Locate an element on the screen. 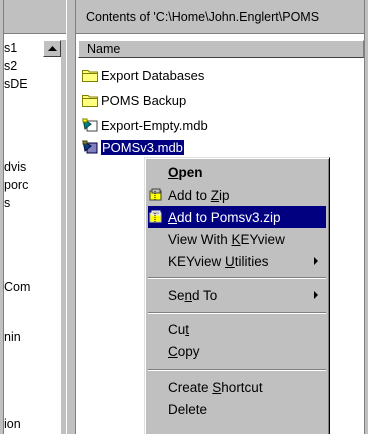  folder-tree-pane: s1 s2 sDE dvis porc s Com nin ion is located at coordinates (32, 237).